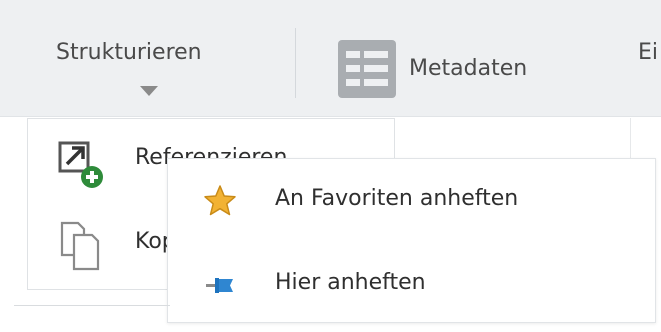  Describe the element at coordinates (219, 285) in the screenshot. I see `pin-icon` at that location.